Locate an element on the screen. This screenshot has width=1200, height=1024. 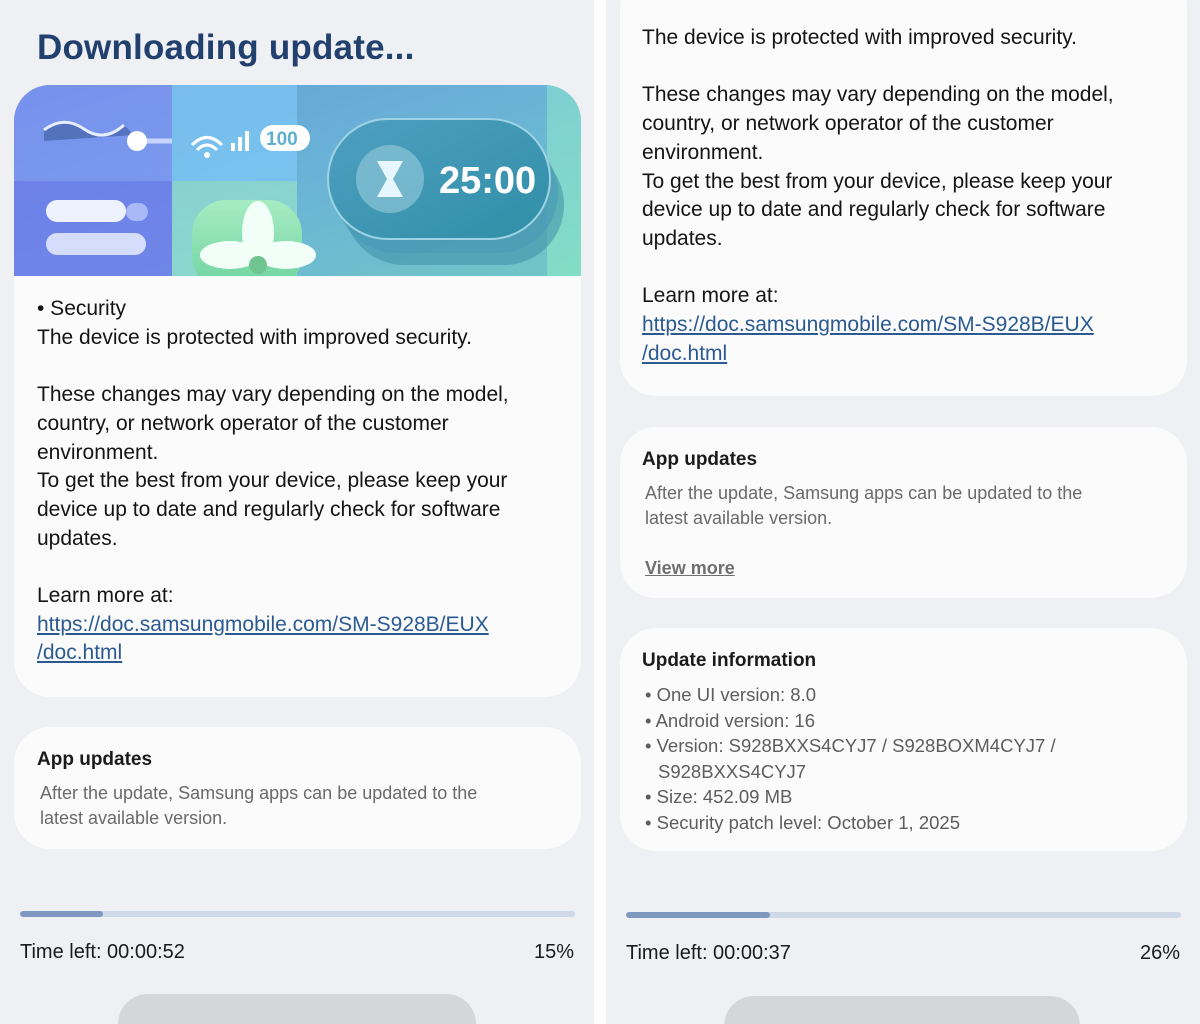
banner-illustration: 100 25:00 is located at coordinates (297, 180).